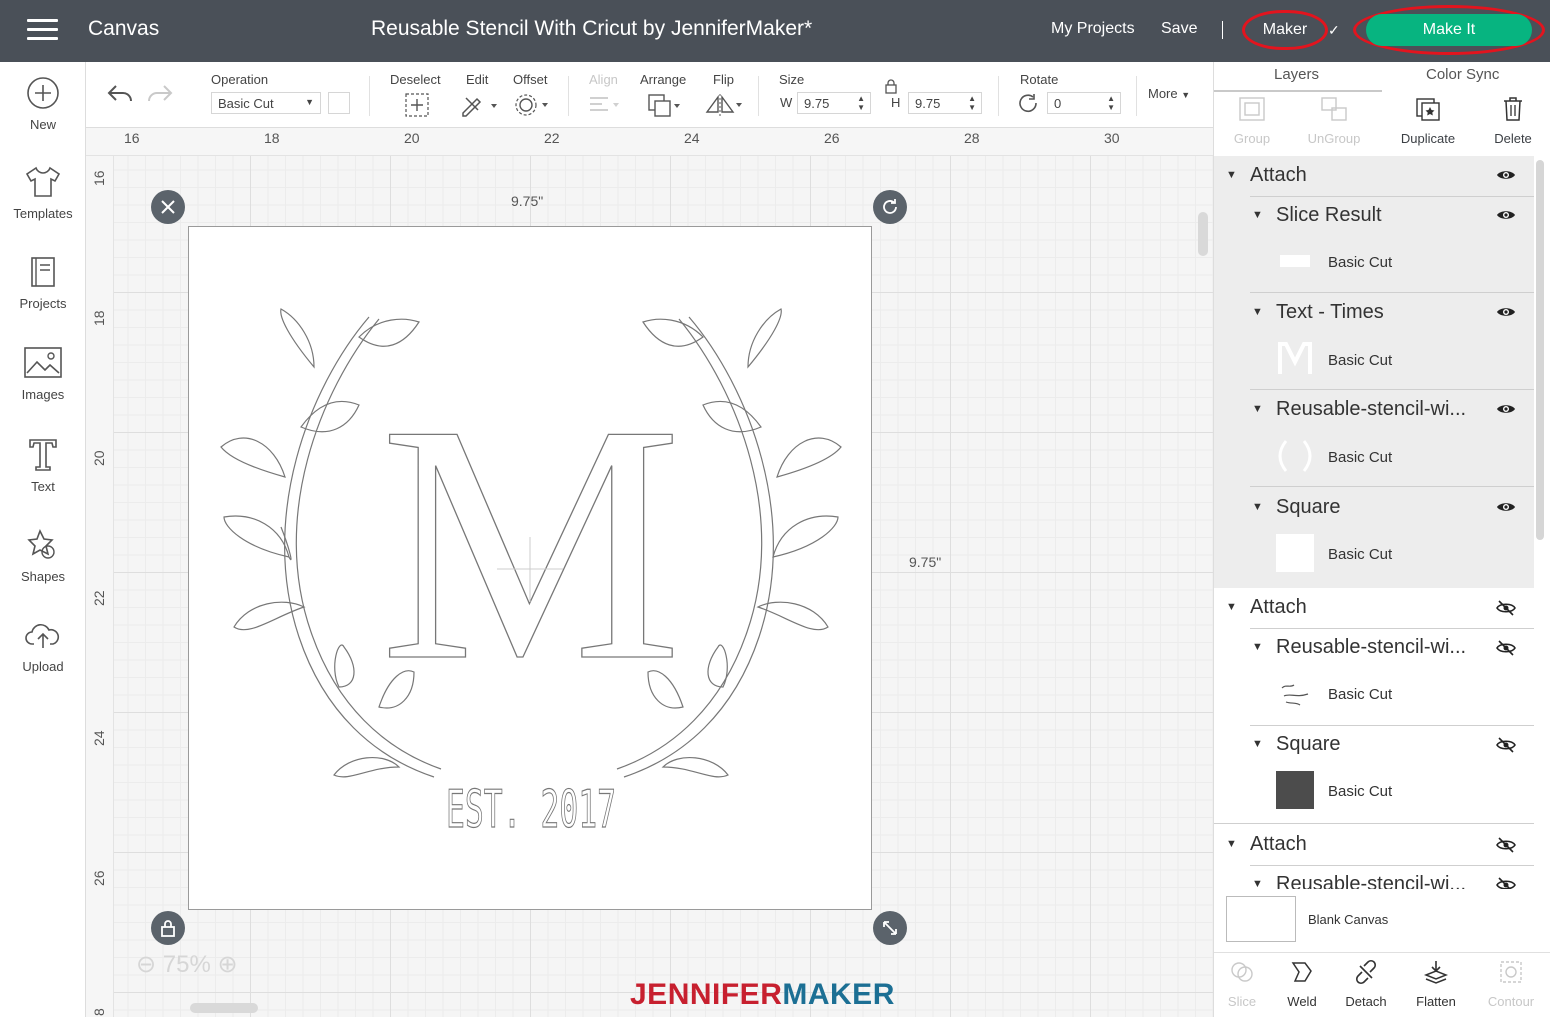 The image size is (1550, 1017). I want to click on more-button: More ▼, so click(1169, 93).